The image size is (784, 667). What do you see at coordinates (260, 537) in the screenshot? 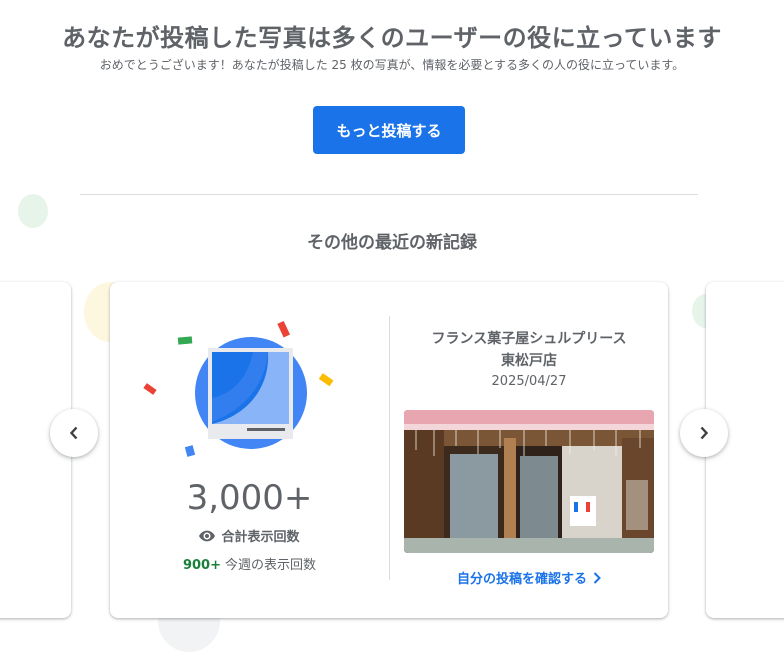
I see `total-views-label: 合計表示回数` at bounding box center [260, 537].